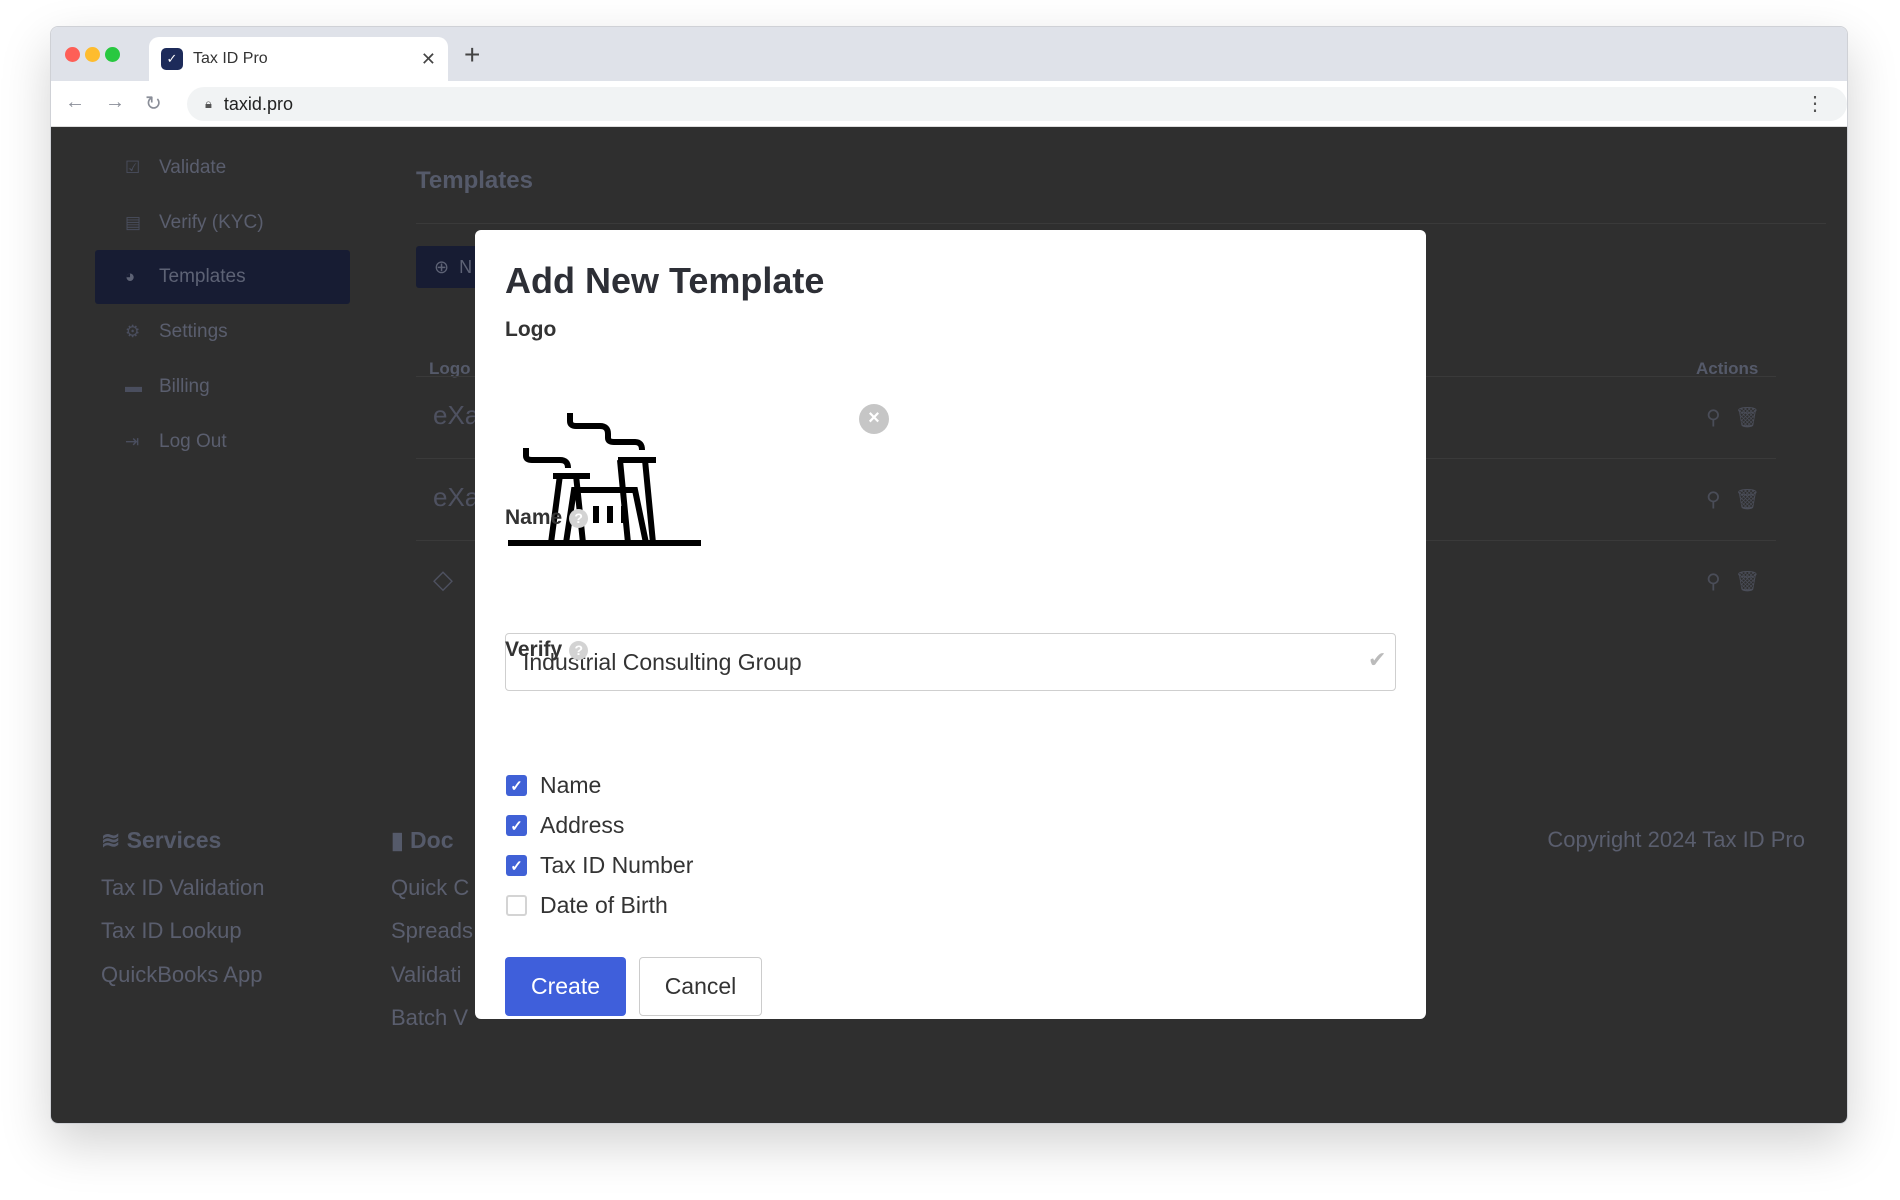 The image size is (1900, 1200). Describe the element at coordinates (130, 276) in the screenshot. I see `palette-icon: ◕` at that location.